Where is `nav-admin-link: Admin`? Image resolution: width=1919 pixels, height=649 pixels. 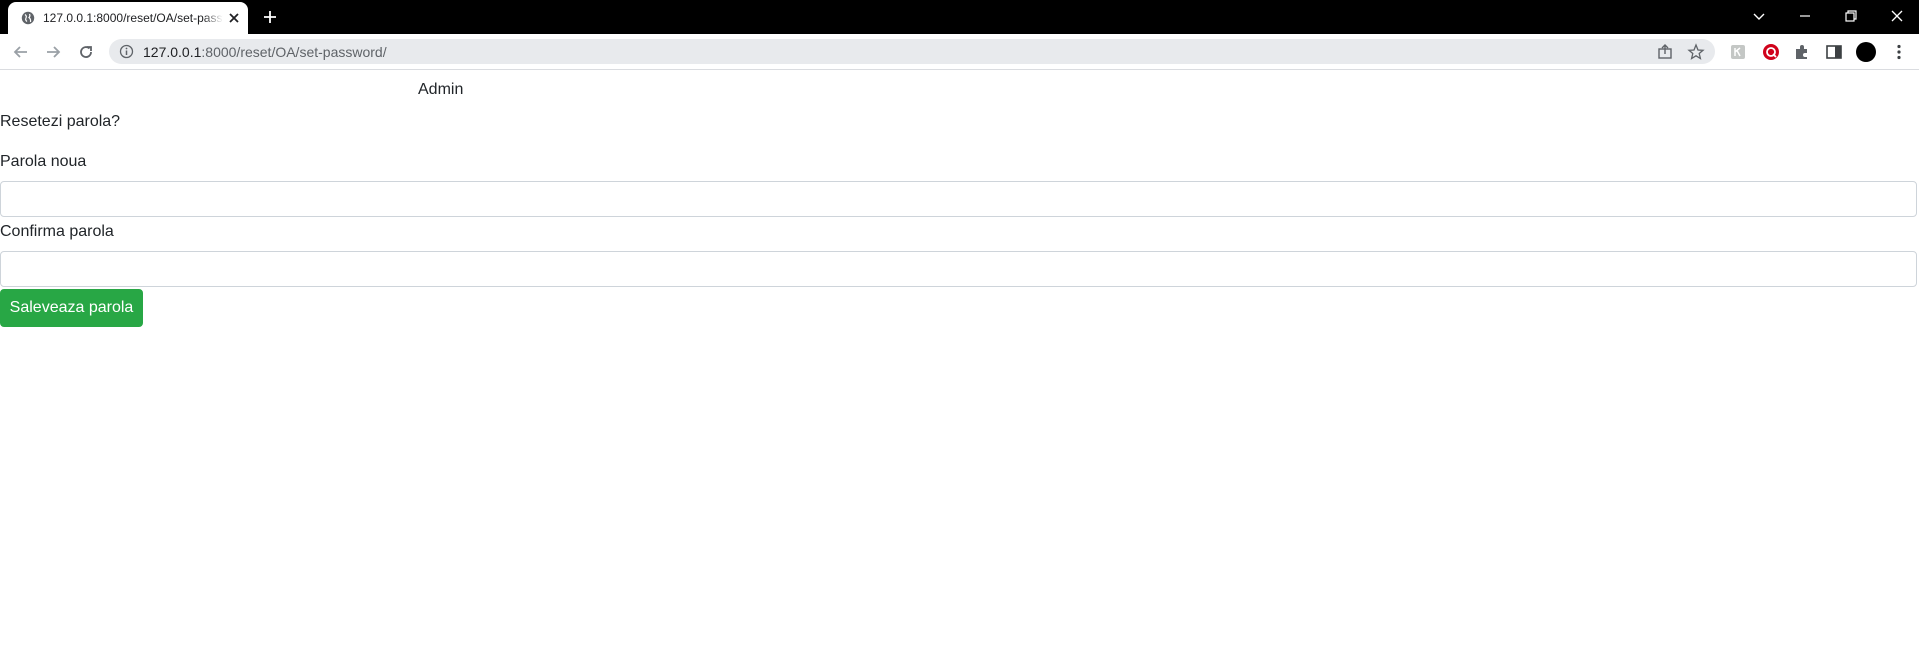
nav-admin-link: Admin is located at coordinates (440, 90).